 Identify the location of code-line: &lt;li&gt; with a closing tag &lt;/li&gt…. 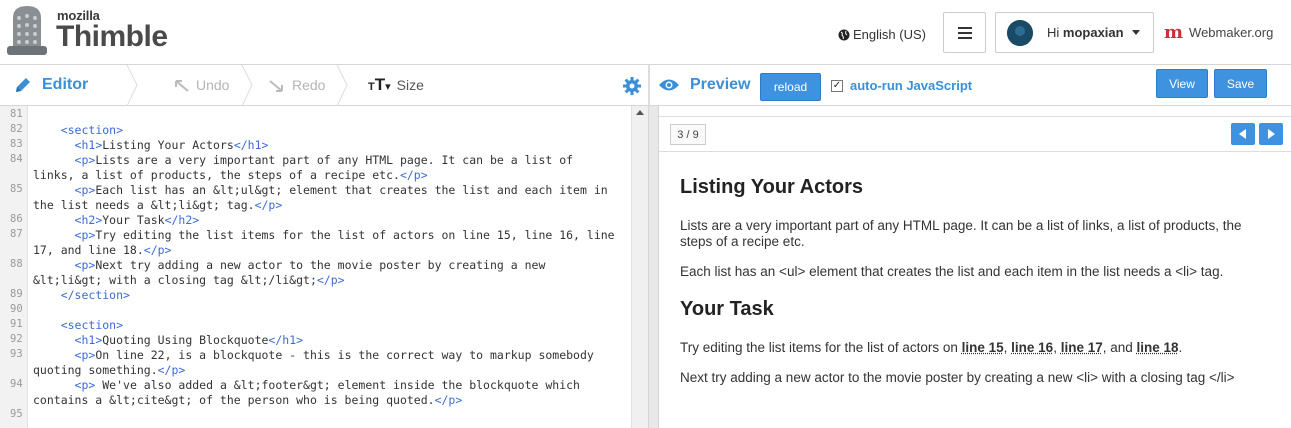
(189, 280).